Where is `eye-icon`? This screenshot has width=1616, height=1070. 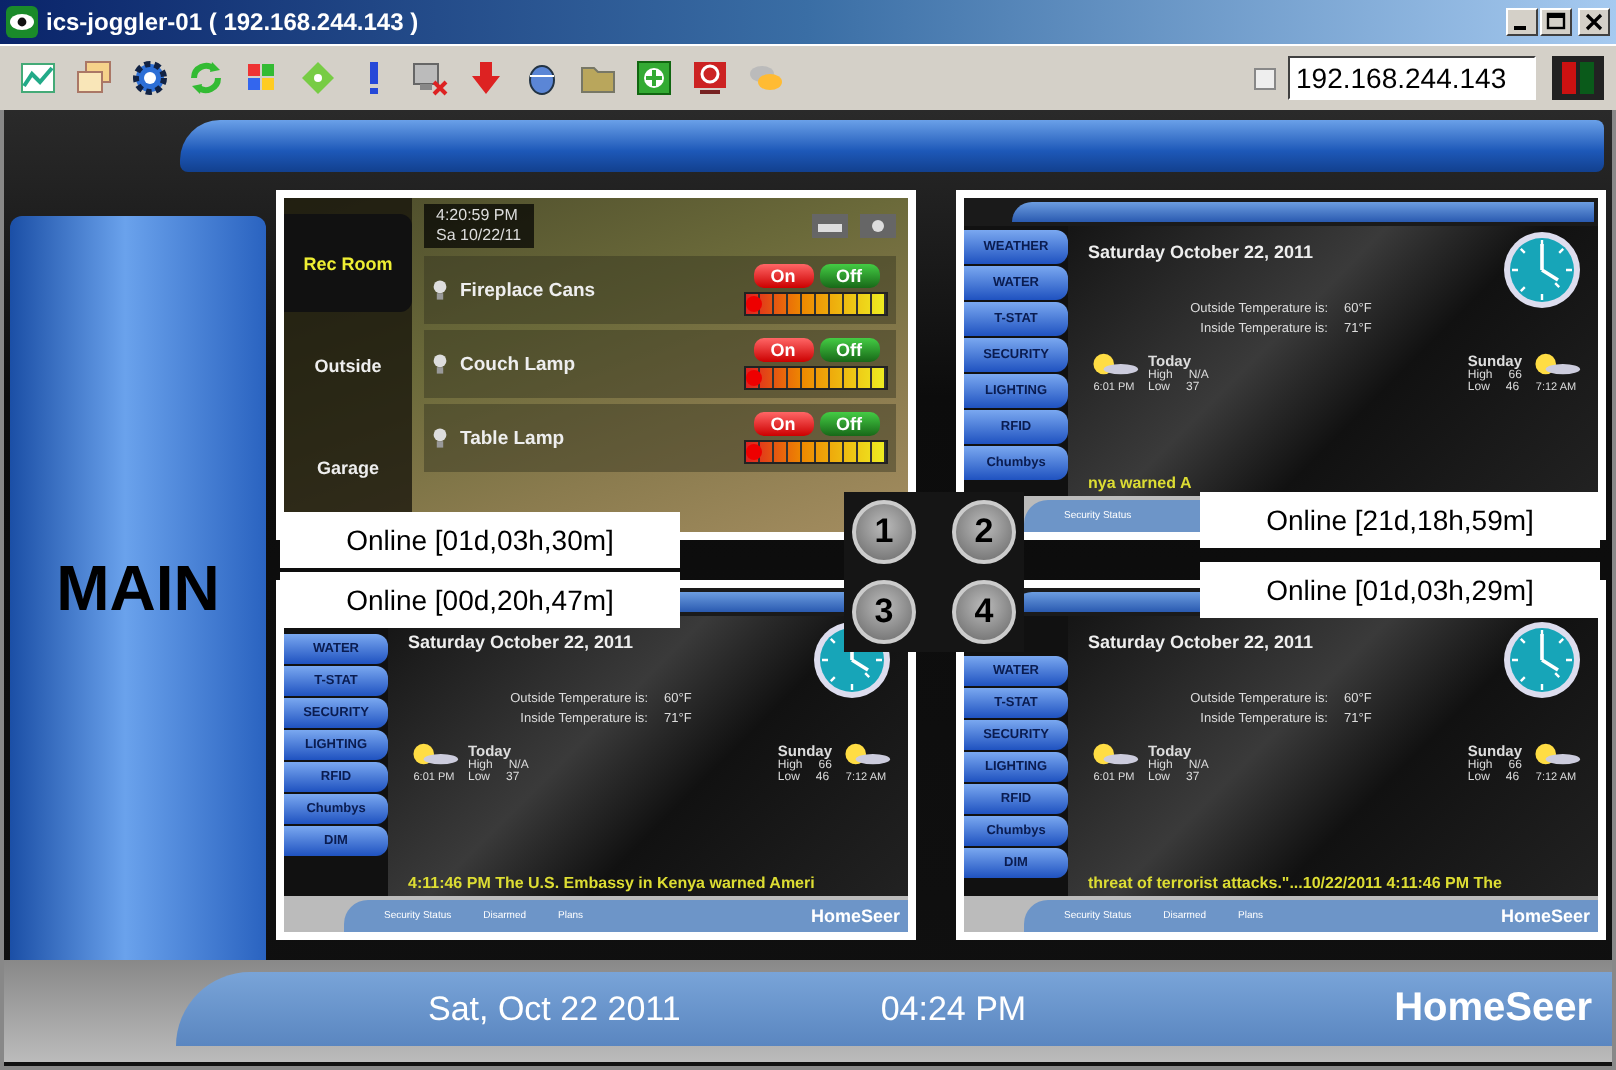 eye-icon is located at coordinates (22, 22).